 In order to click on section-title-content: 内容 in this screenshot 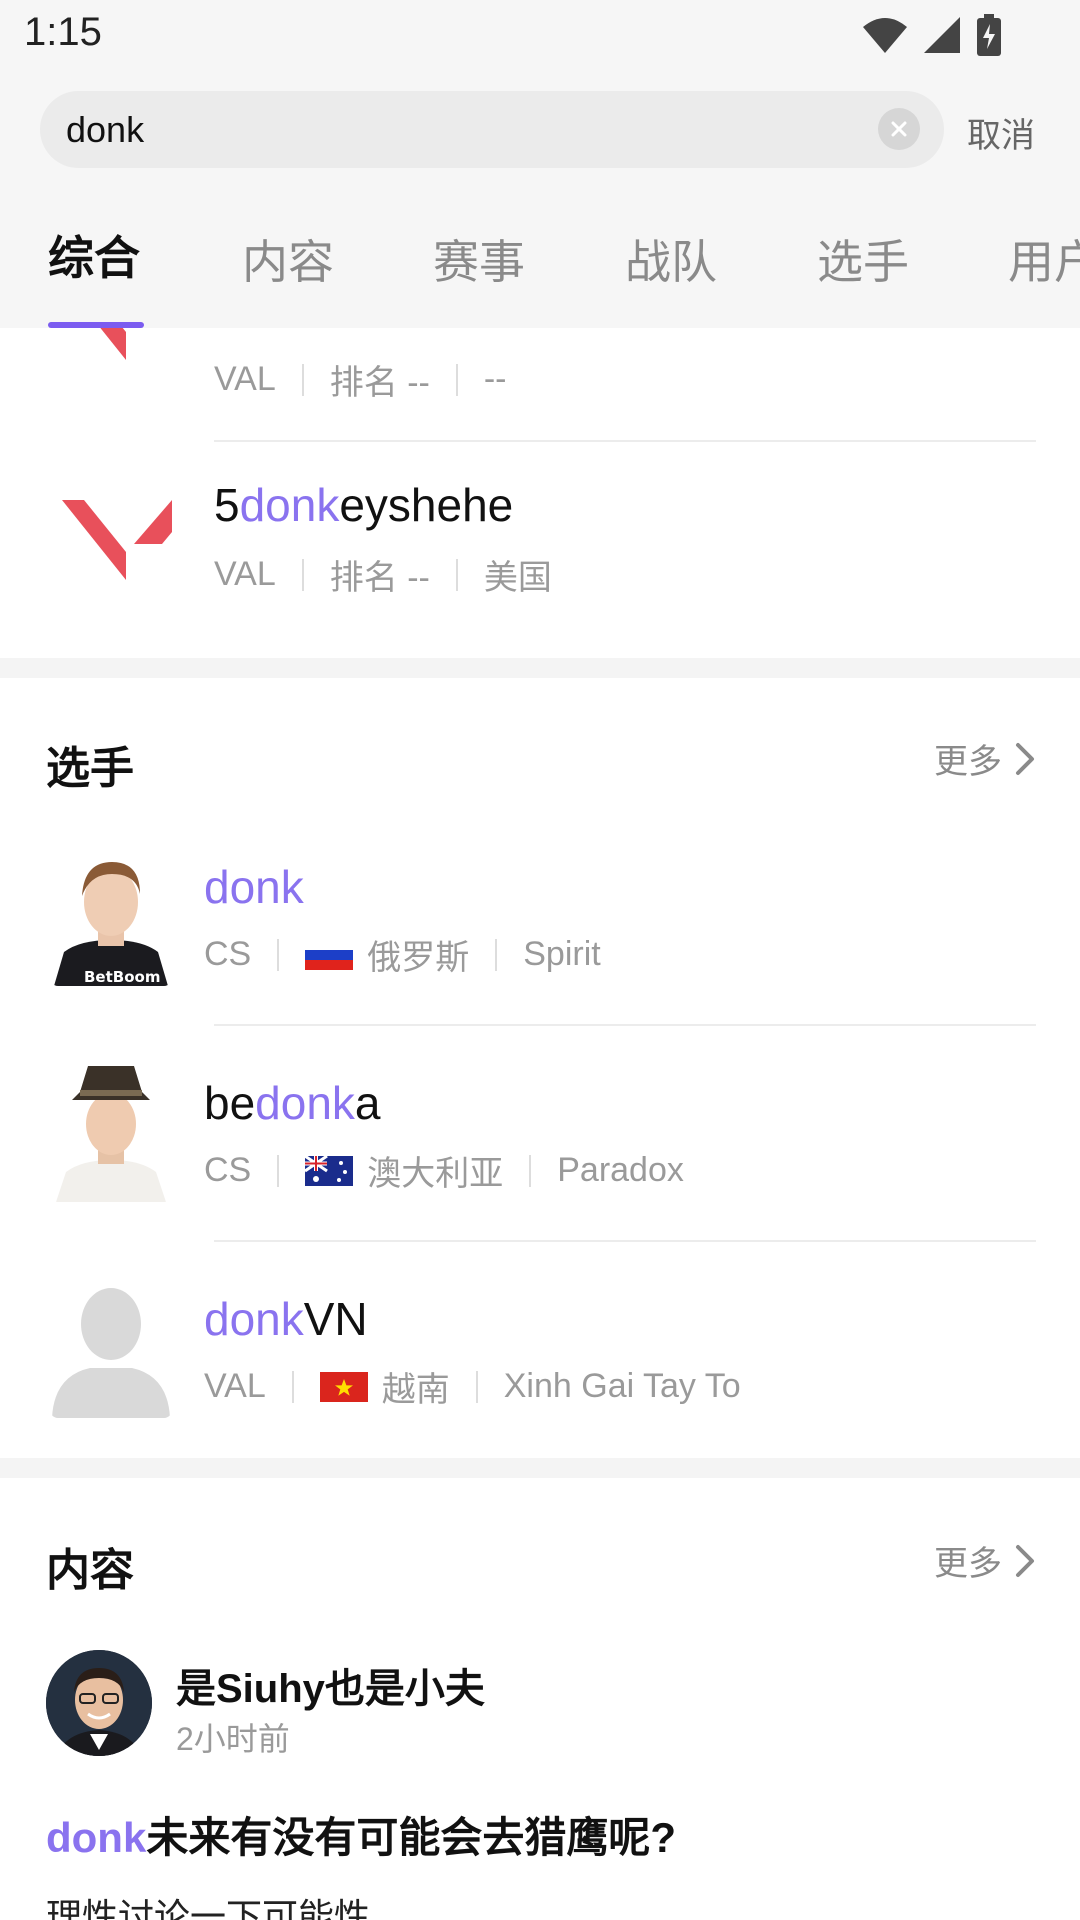, I will do `click(90, 1570)`.